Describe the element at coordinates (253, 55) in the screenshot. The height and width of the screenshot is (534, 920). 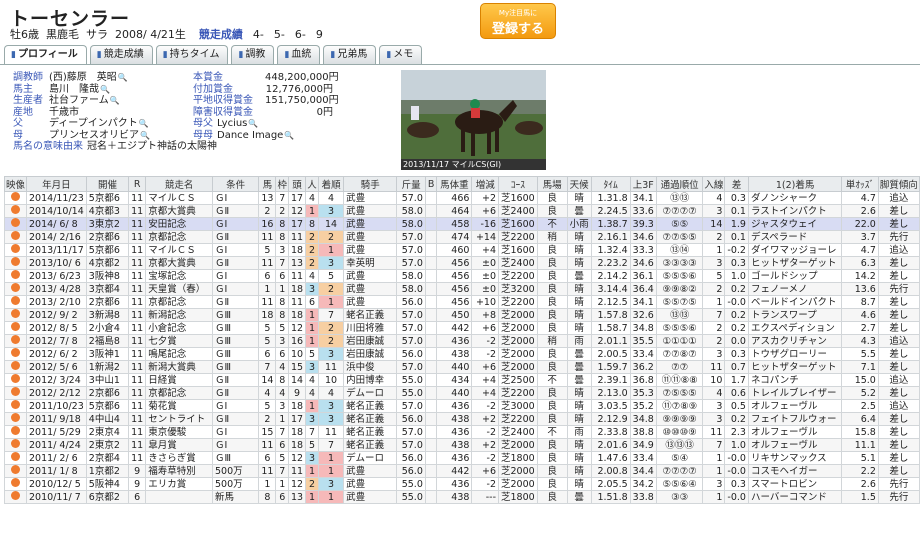
I see `tab-training: ▮ 調教` at that location.